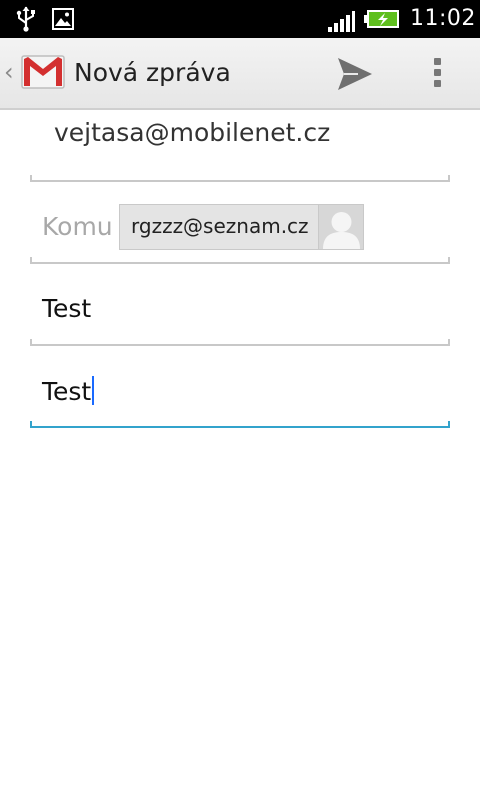  What do you see at coordinates (93, 390) in the screenshot?
I see `text-cursor` at bounding box center [93, 390].